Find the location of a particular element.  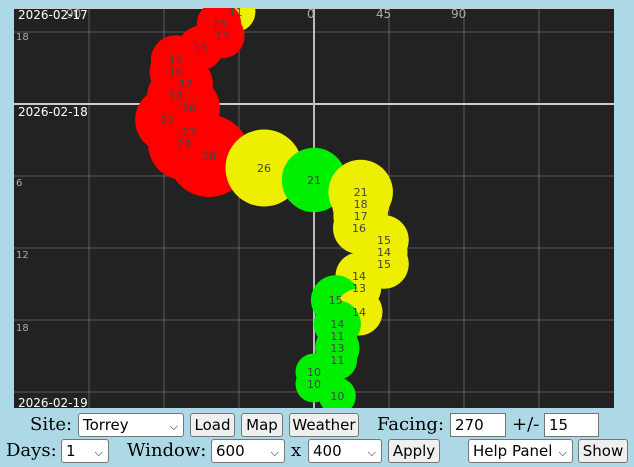

facing-label: Facing: is located at coordinates (411, 424).